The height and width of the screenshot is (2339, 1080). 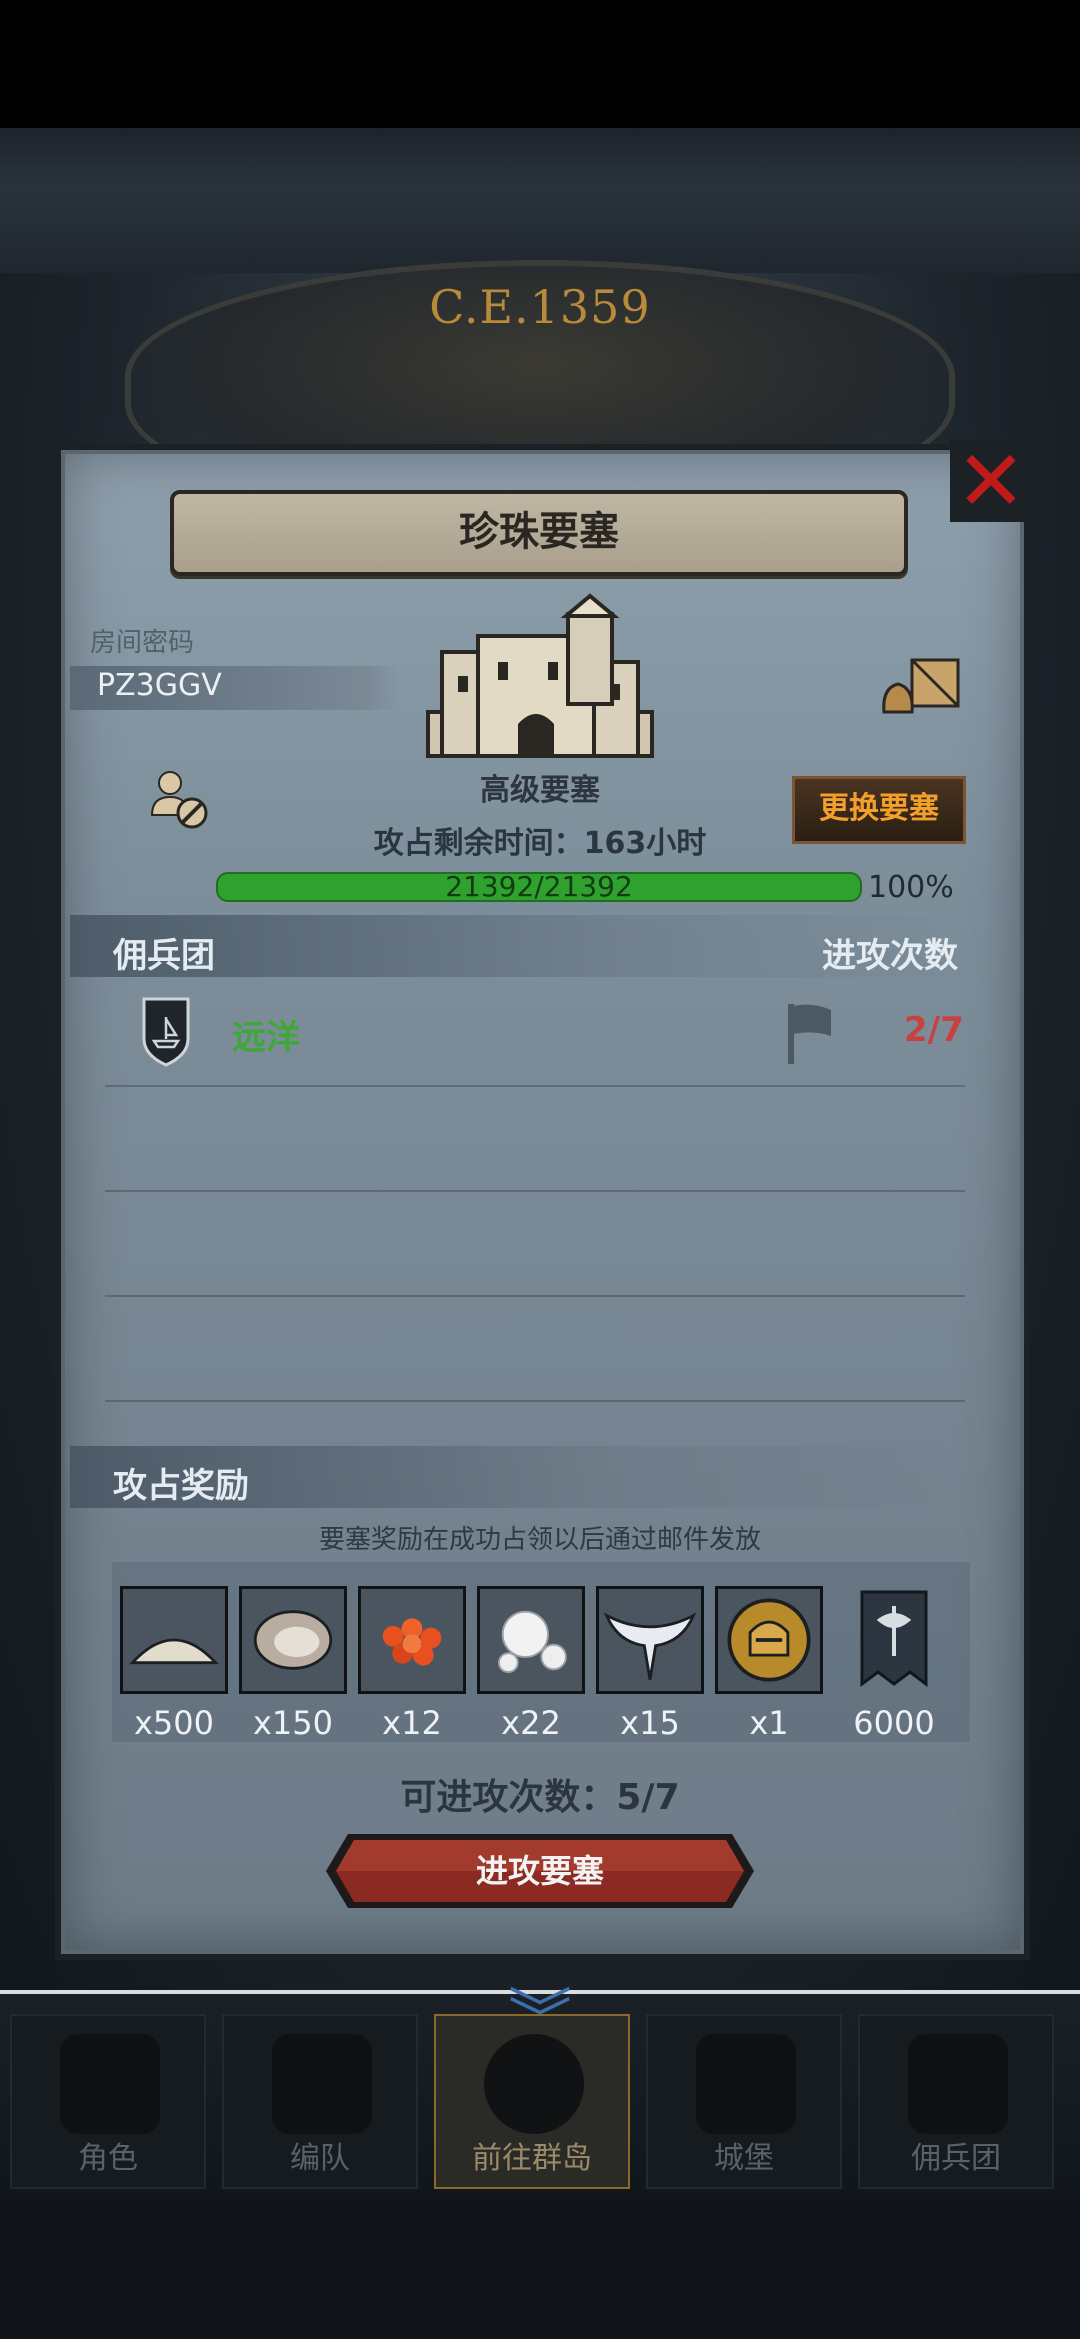 What do you see at coordinates (292, 1723) in the screenshot?
I see `reward-quantity: x150` at bounding box center [292, 1723].